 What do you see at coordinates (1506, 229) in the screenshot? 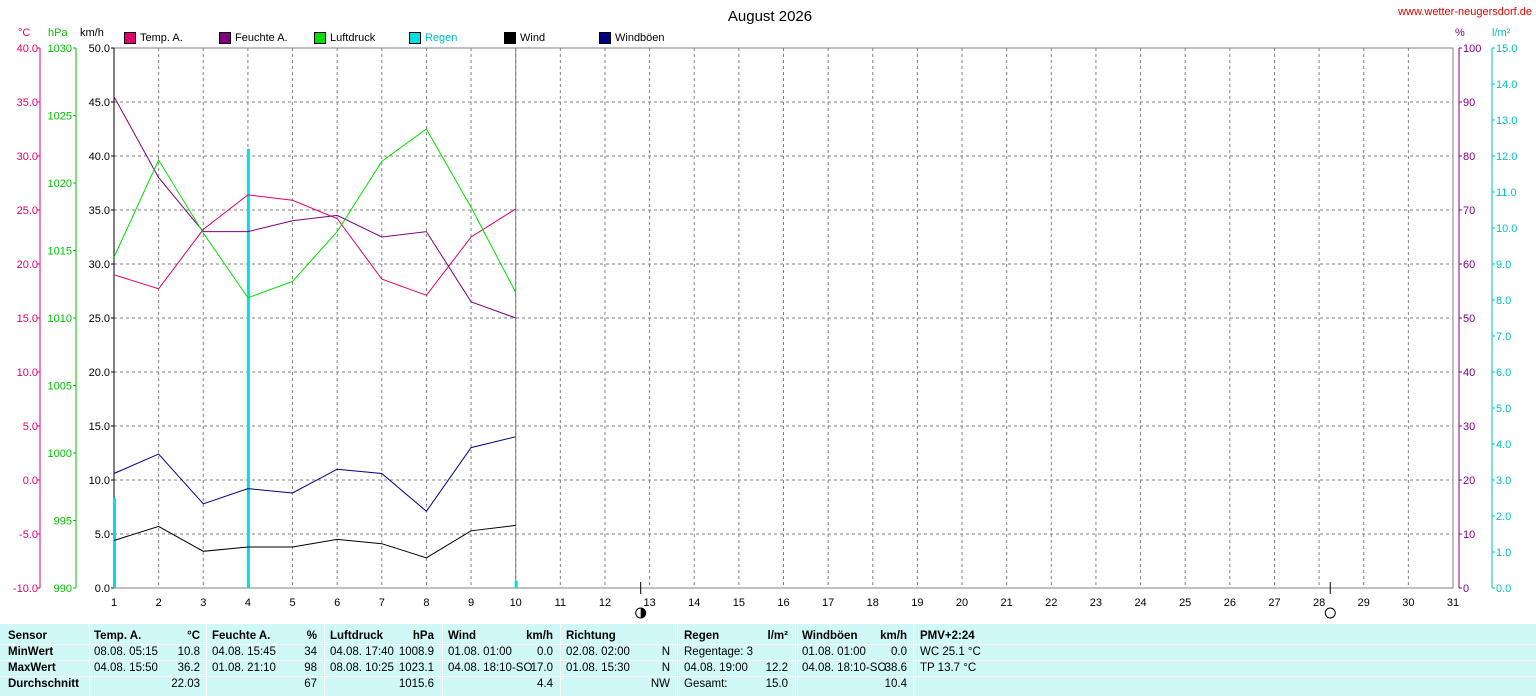
I see `rain-tick-label: 10.0` at bounding box center [1506, 229].